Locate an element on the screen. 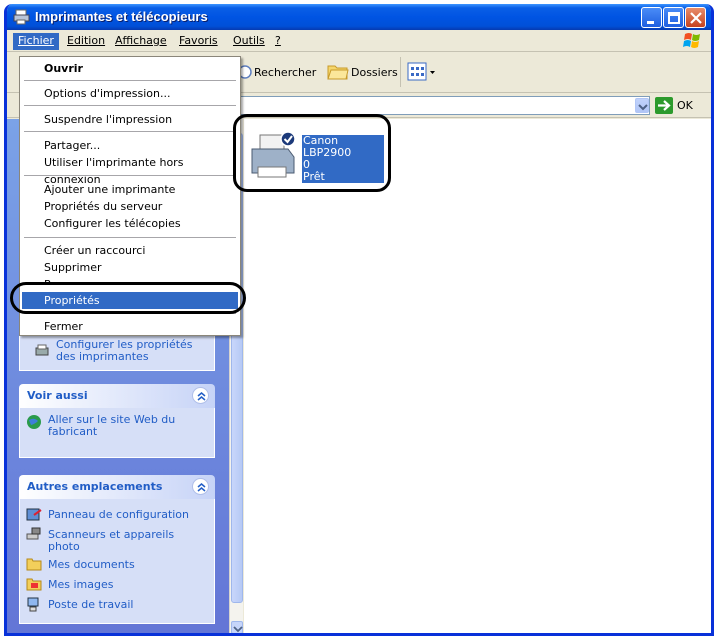 The image size is (718, 642). my-pictures-icon is located at coordinates (34, 584).